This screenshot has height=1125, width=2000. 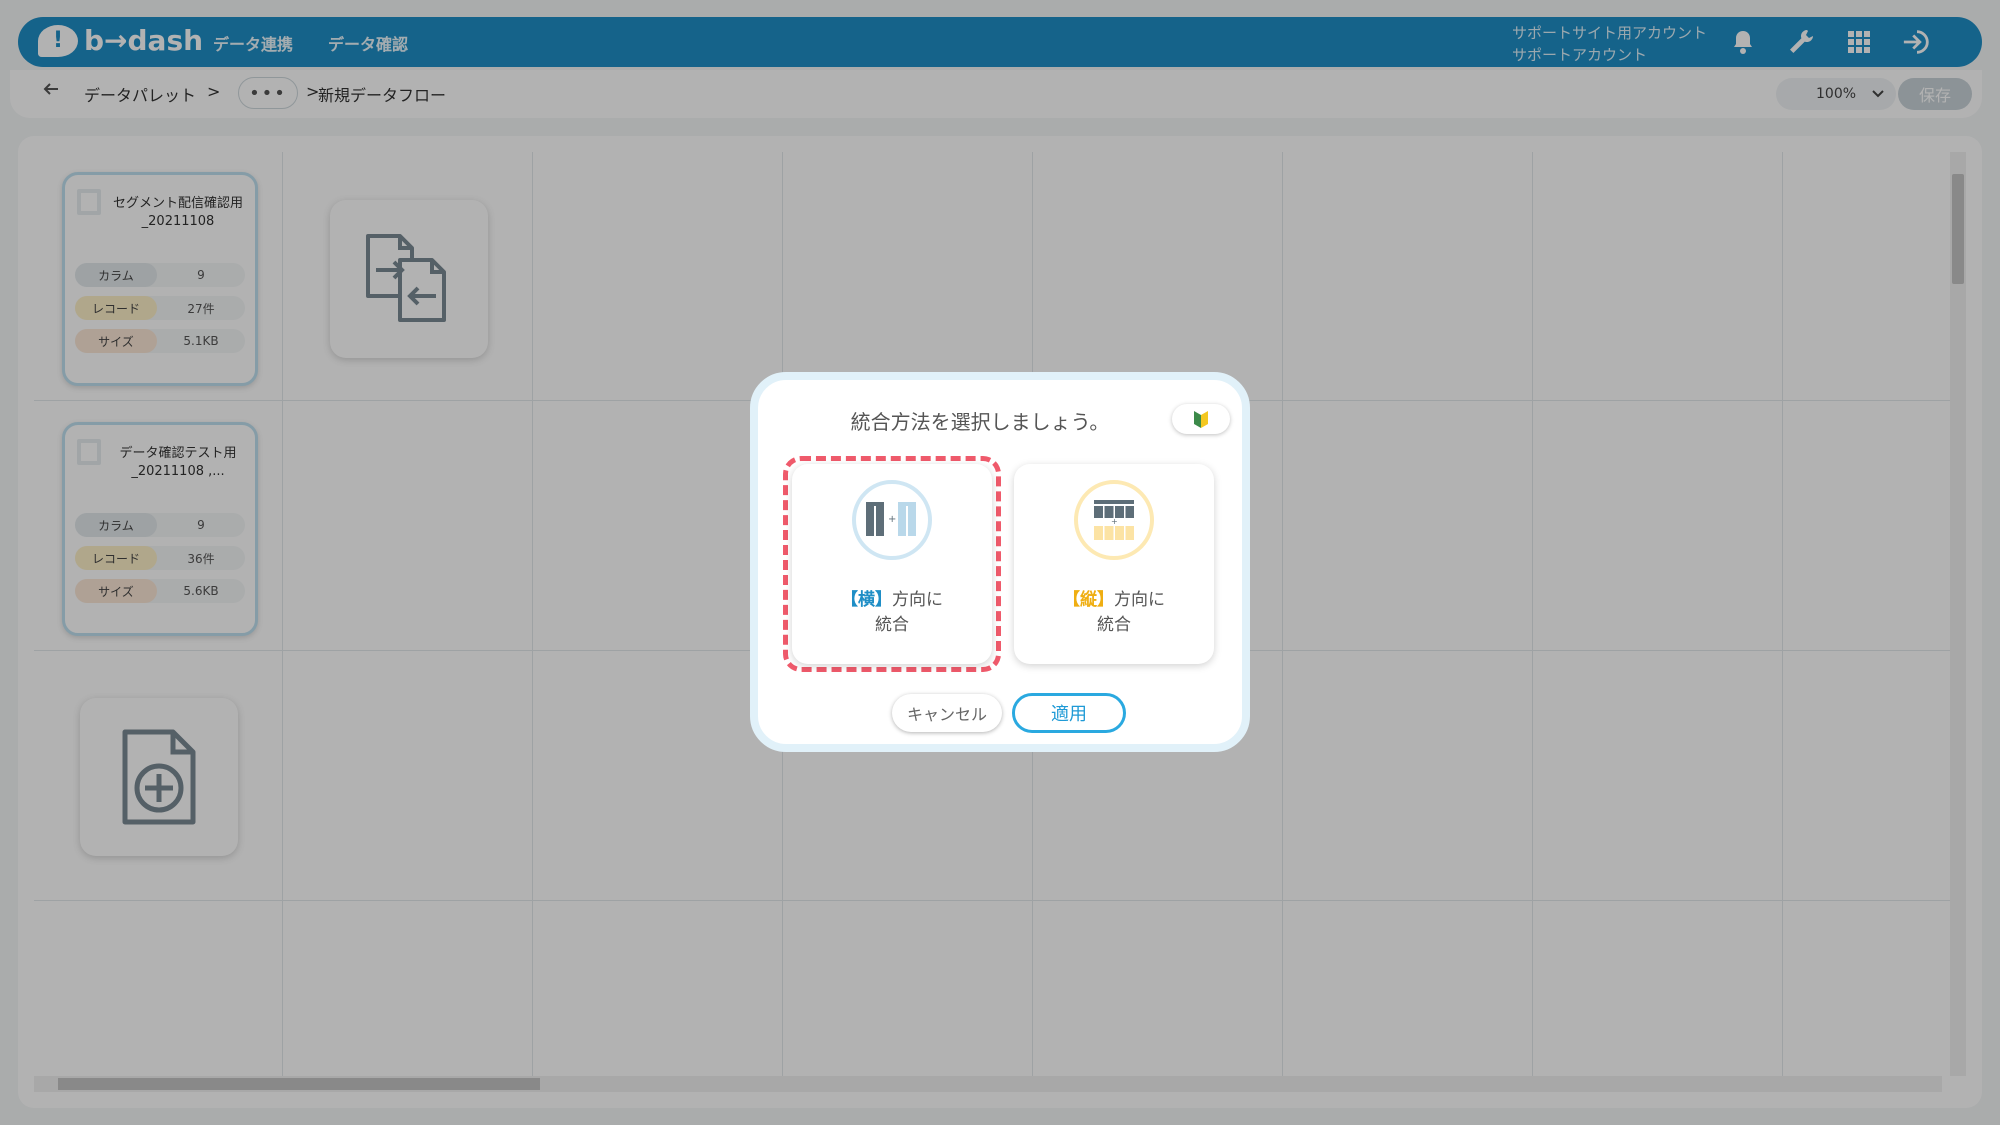 What do you see at coordinates (1069, 713) in the screenshot?
I see `apply-button: 適用` at bounding box center [1069, 713].